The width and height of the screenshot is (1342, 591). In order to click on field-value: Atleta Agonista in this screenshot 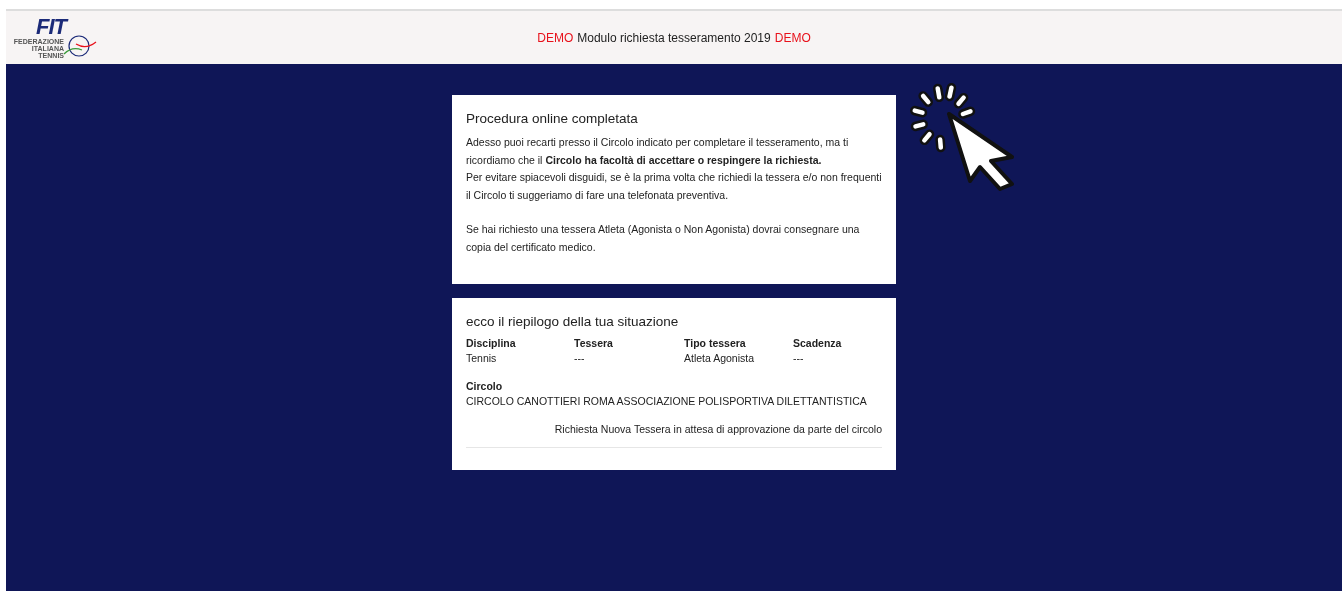, I will do `click(720, 358)`.